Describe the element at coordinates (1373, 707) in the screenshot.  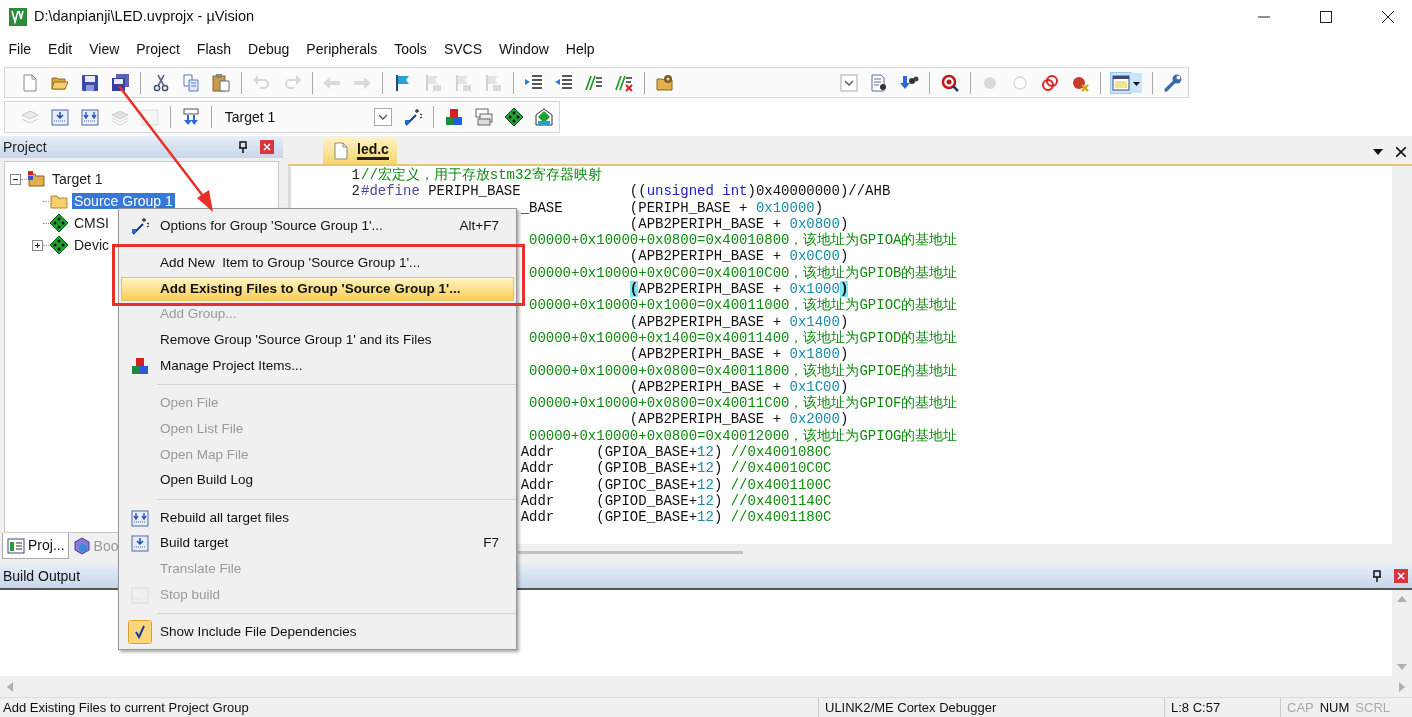
I see `status-indicator: SCRL` at that location.